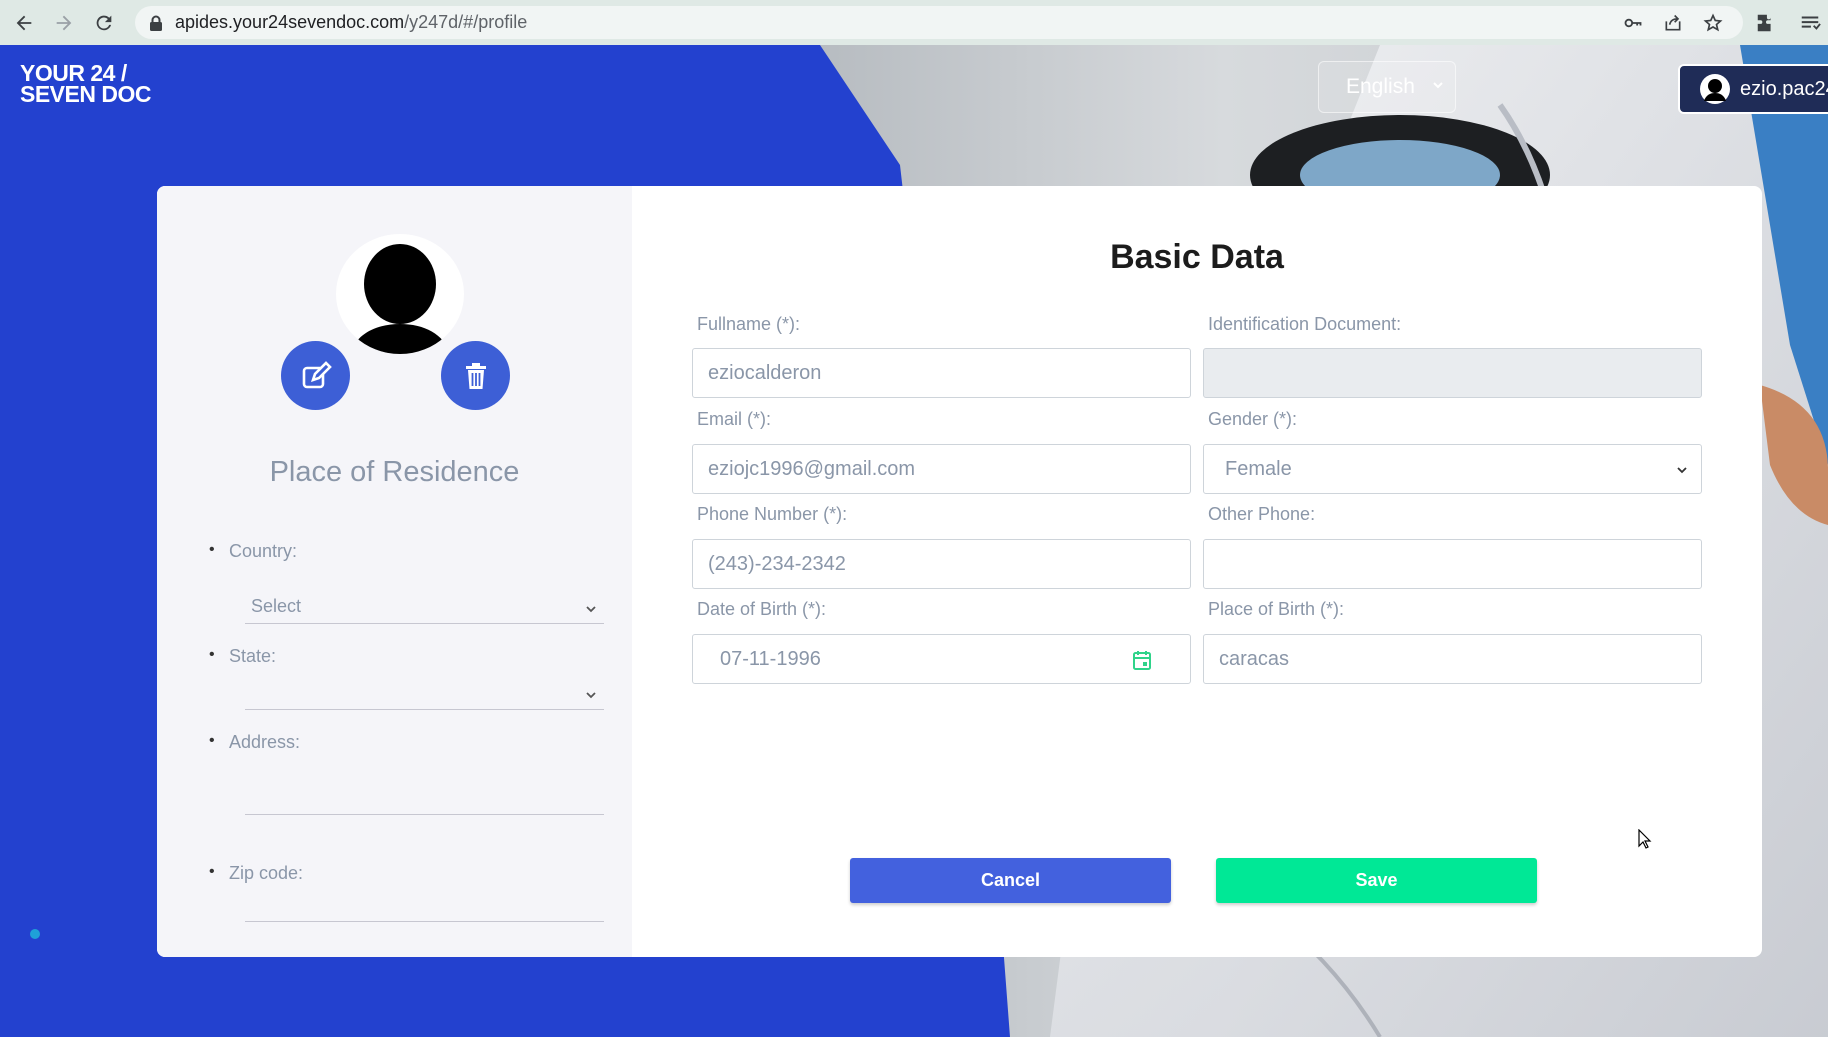  What do you see at coordinates (941, 469) in the screenshot?
I see `email-input: eziojc1996@gmail.com` at bounding box center [941, 469].